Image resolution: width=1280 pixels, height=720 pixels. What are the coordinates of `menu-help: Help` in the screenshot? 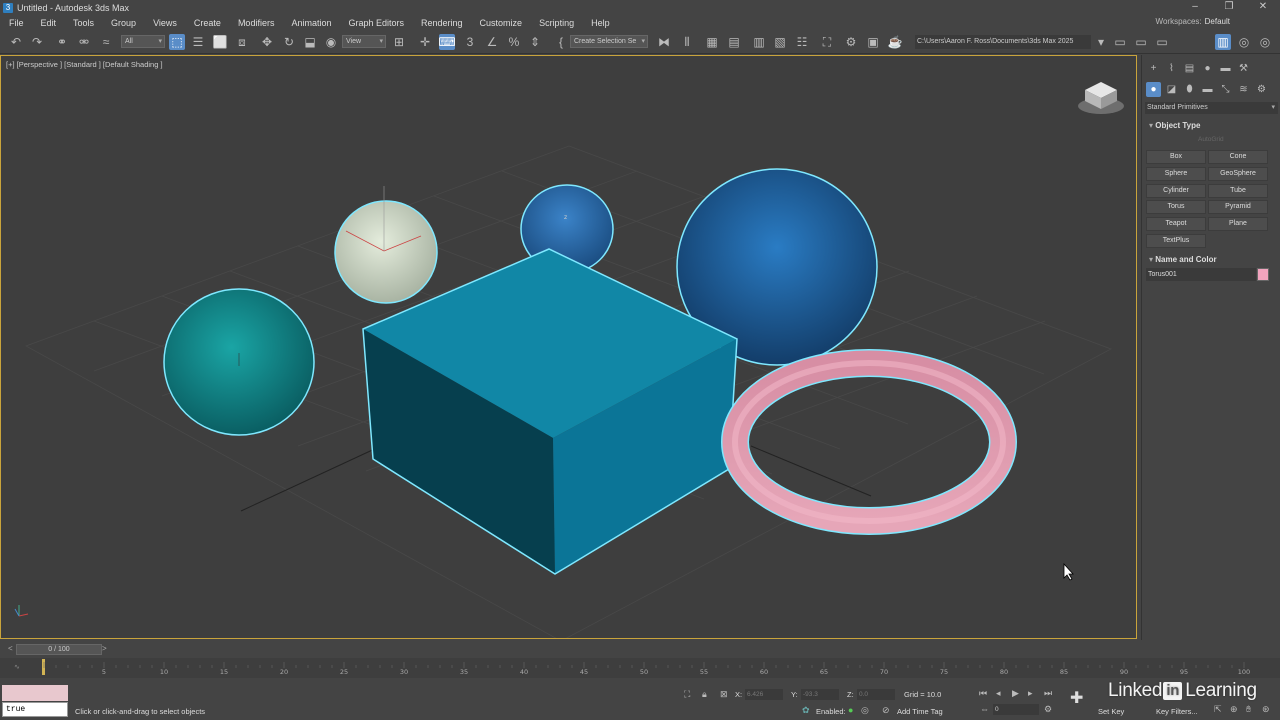 It's located at (600, 23).